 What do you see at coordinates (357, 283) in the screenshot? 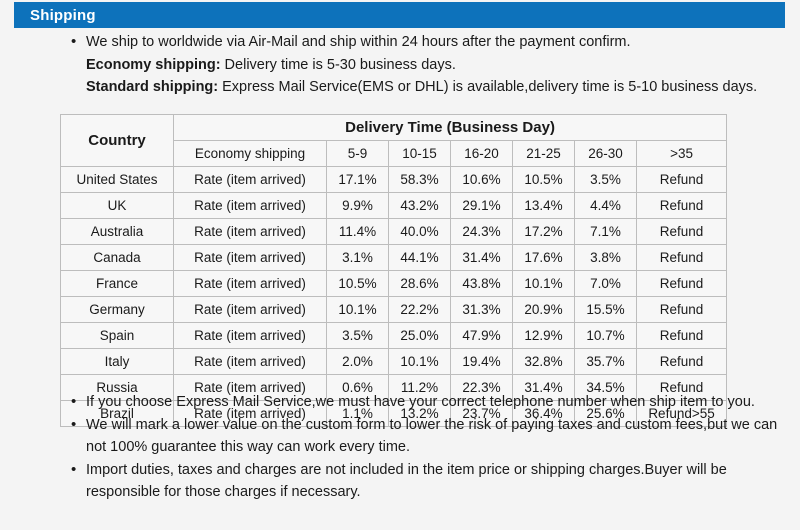
I see `cell-rate-5-9: 10.5%` at bounding box center [357, 283].